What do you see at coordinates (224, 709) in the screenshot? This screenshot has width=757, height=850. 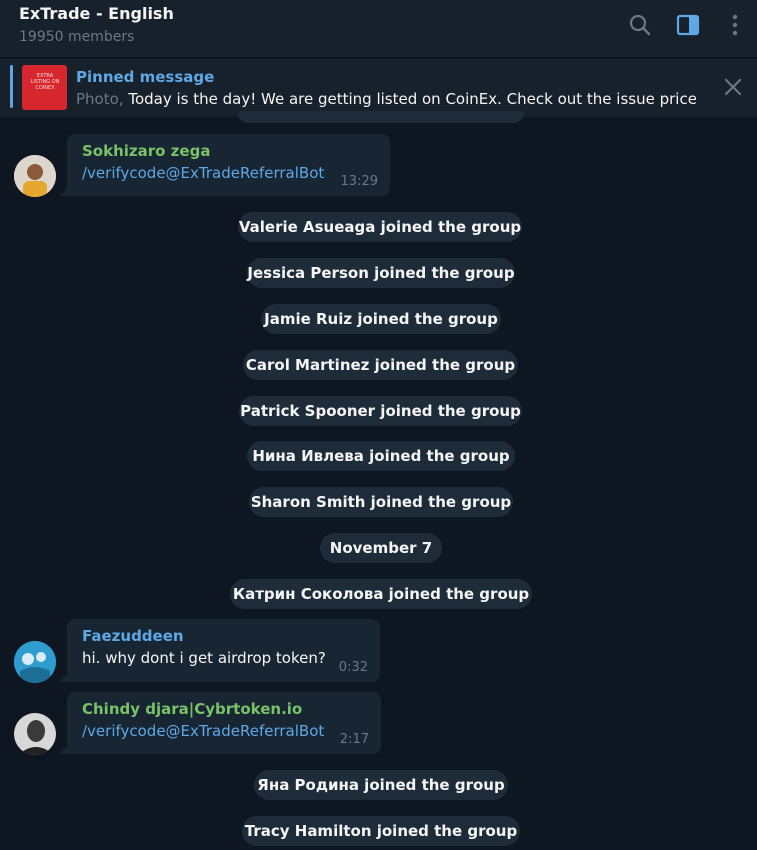 I see `message-sender: Chindy djara|Cybrtoken.io` at bounding box center [224, 709].